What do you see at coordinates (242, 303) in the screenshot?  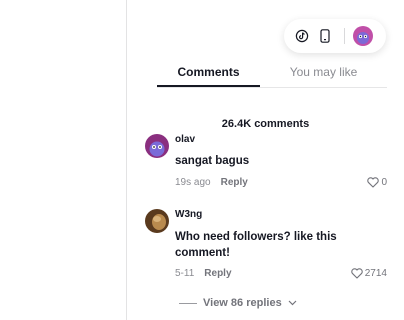 I see `view-replies-label: View 86 replies` at bounding box center [242, 303].